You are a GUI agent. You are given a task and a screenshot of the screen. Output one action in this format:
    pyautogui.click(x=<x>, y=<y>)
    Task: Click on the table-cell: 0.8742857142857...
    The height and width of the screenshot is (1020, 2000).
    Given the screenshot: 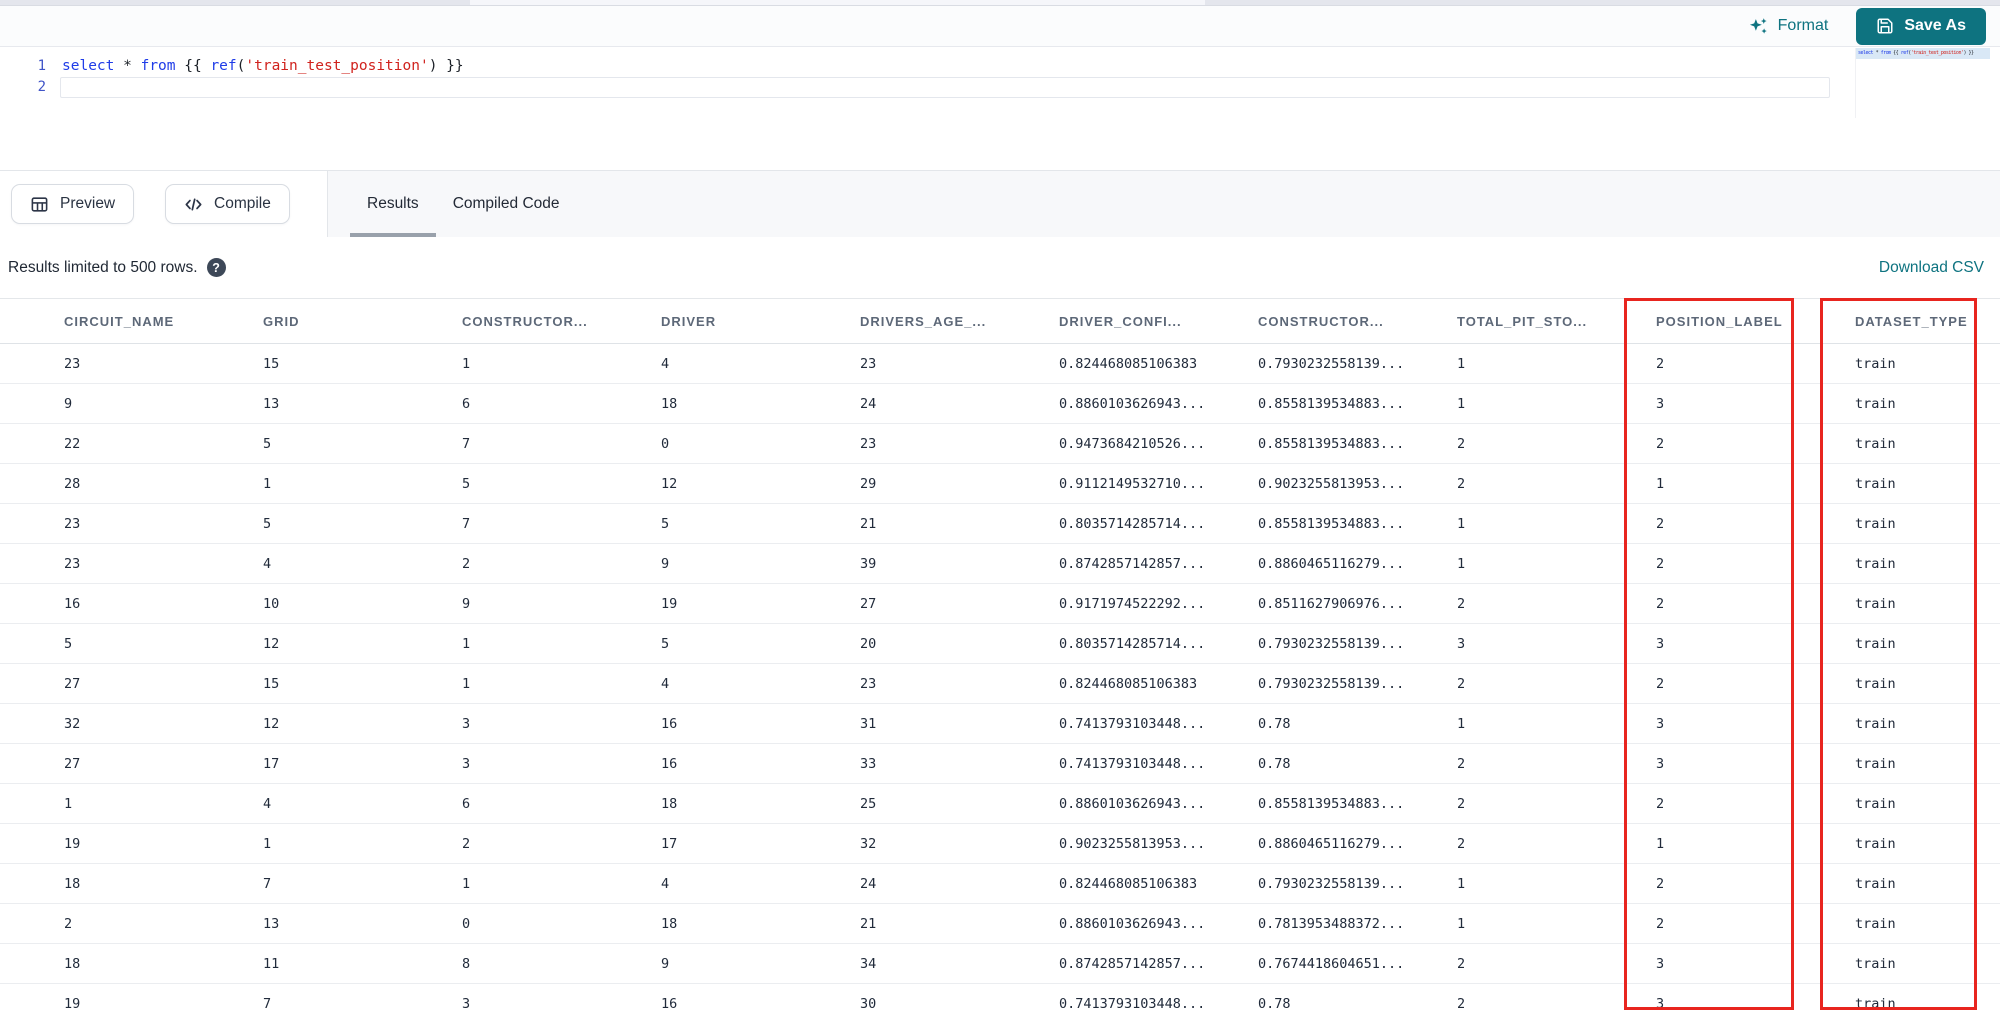 What is the action you would take?
    pyautogui.click(x=1132, y=963)
    